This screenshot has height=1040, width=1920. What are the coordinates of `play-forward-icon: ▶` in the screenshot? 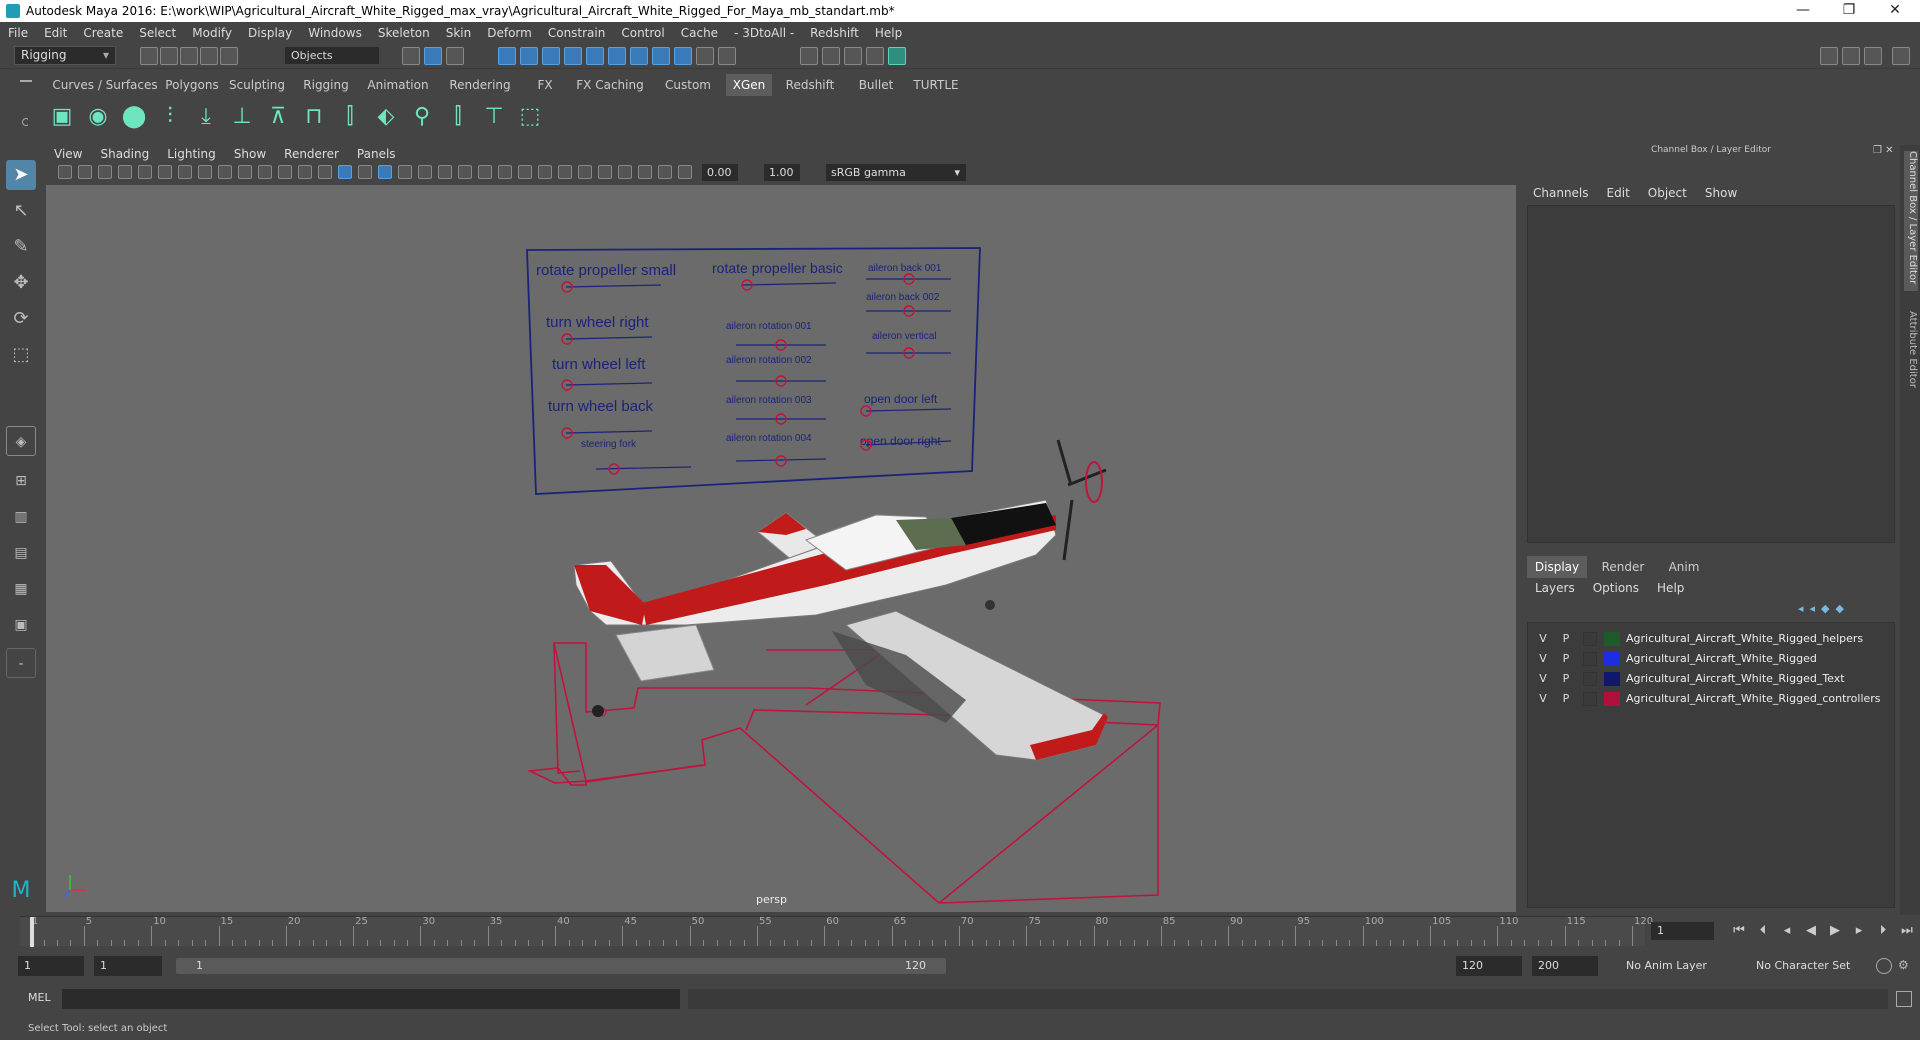 It's located at (1835, 931).